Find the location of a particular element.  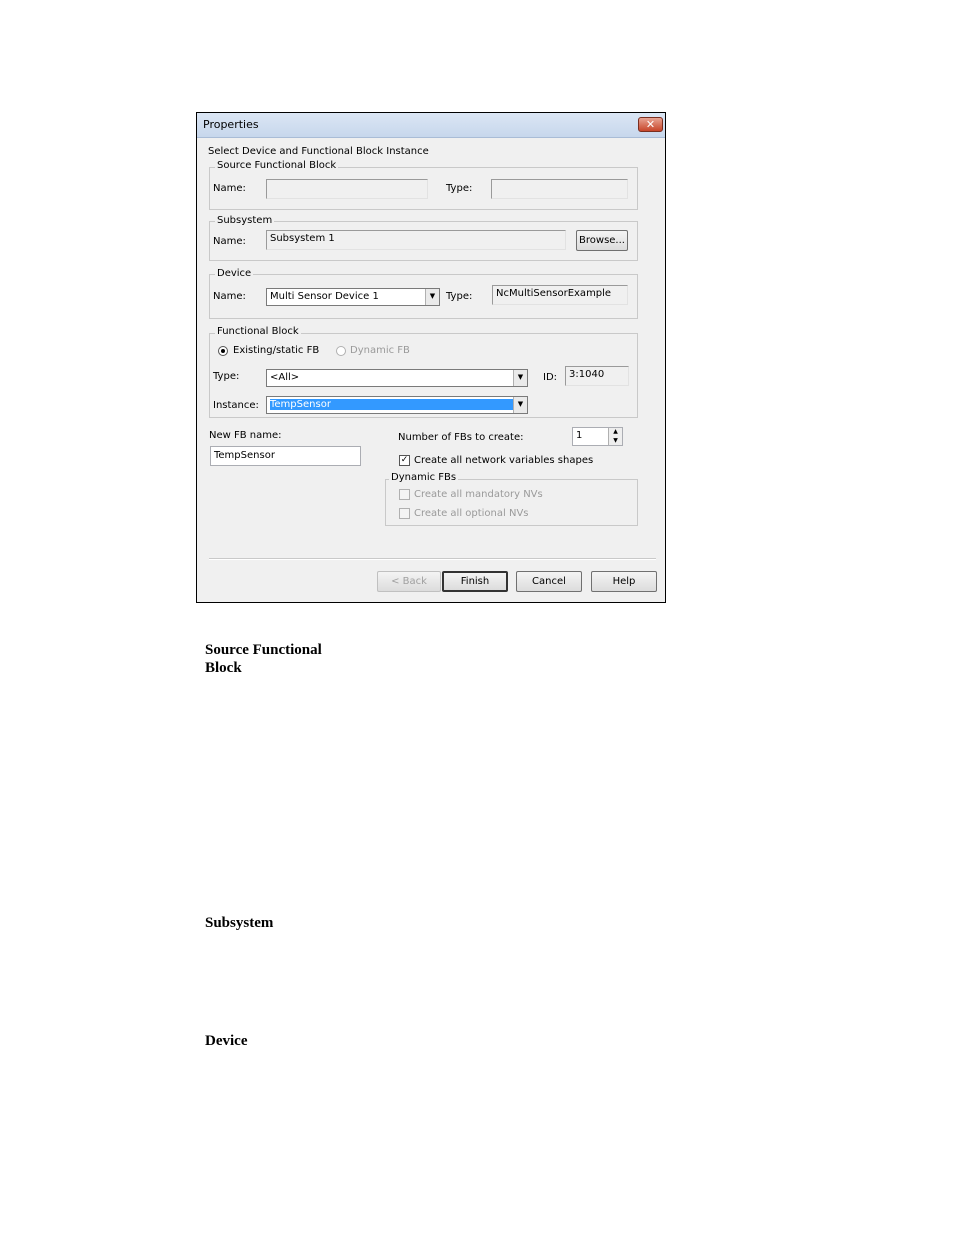

subsystem-legend: Subsystem is located at coordinates (245, 220).